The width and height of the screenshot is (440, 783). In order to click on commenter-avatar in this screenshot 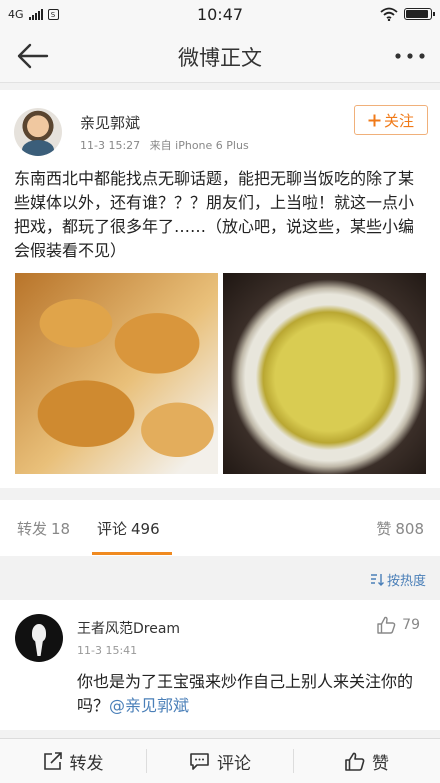, I will do `click(39, 638)`.